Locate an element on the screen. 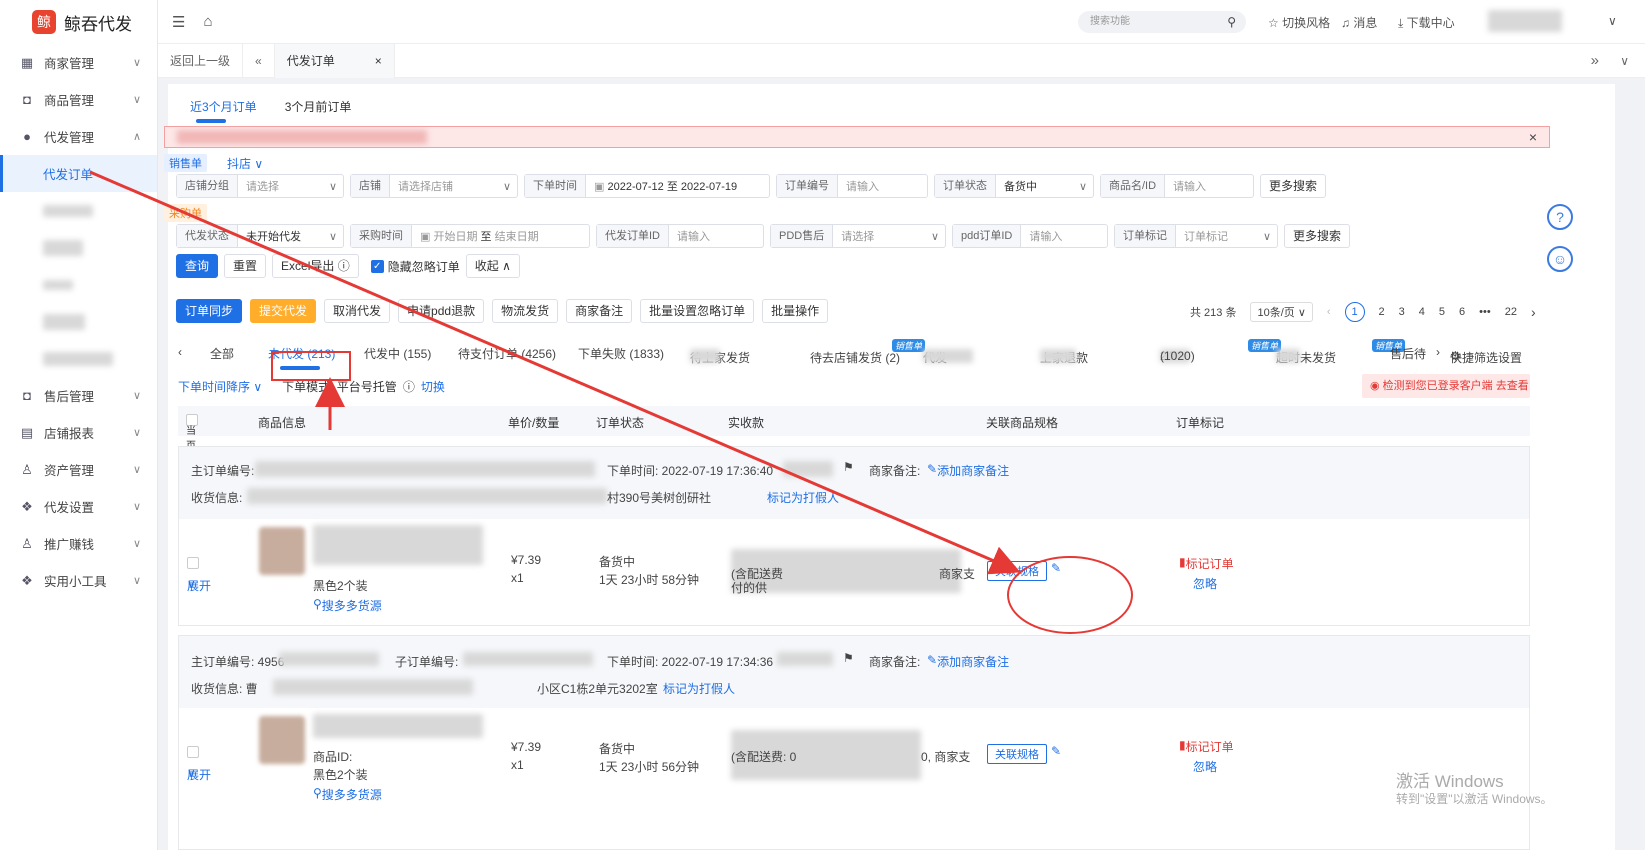 This screenshot has height=850, width=1645. help-float-icon: ? is located at coordinates (1560, 217).